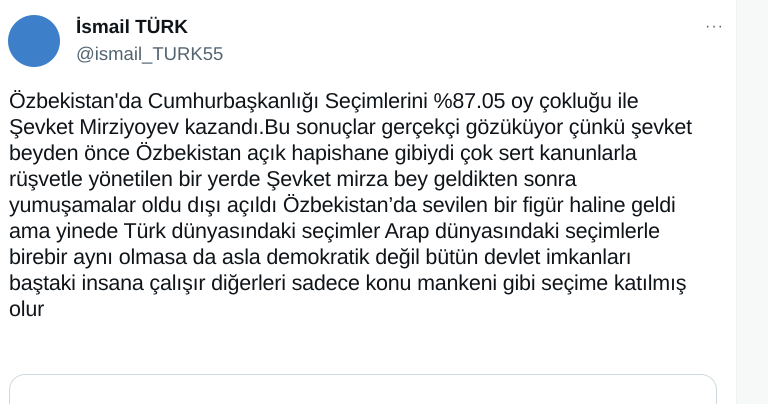  What do you see at coordinates (150, 28) in the screenshot?
I see `author-name: İsmail TÜRK` at bounding box center [150, 28].